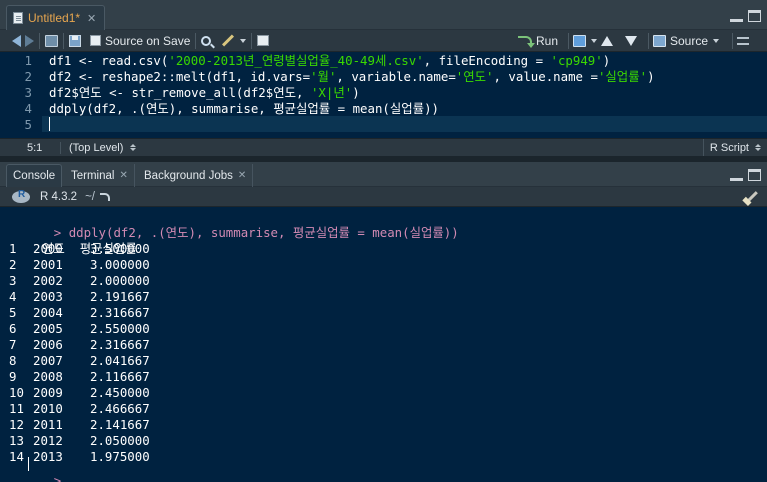  What do you see at coordinates (734, 147) in the screenshot?
I see `file-type-selector: R Script` at bounding box center [734, 147].